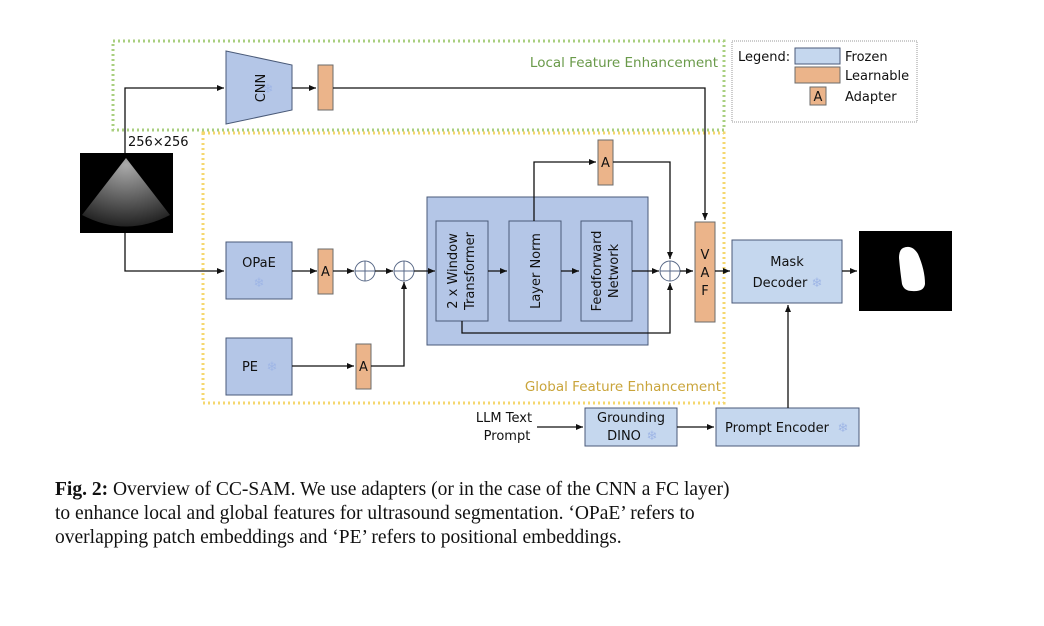  I want to click on legend-frozen-swatch, so click(817, 56).